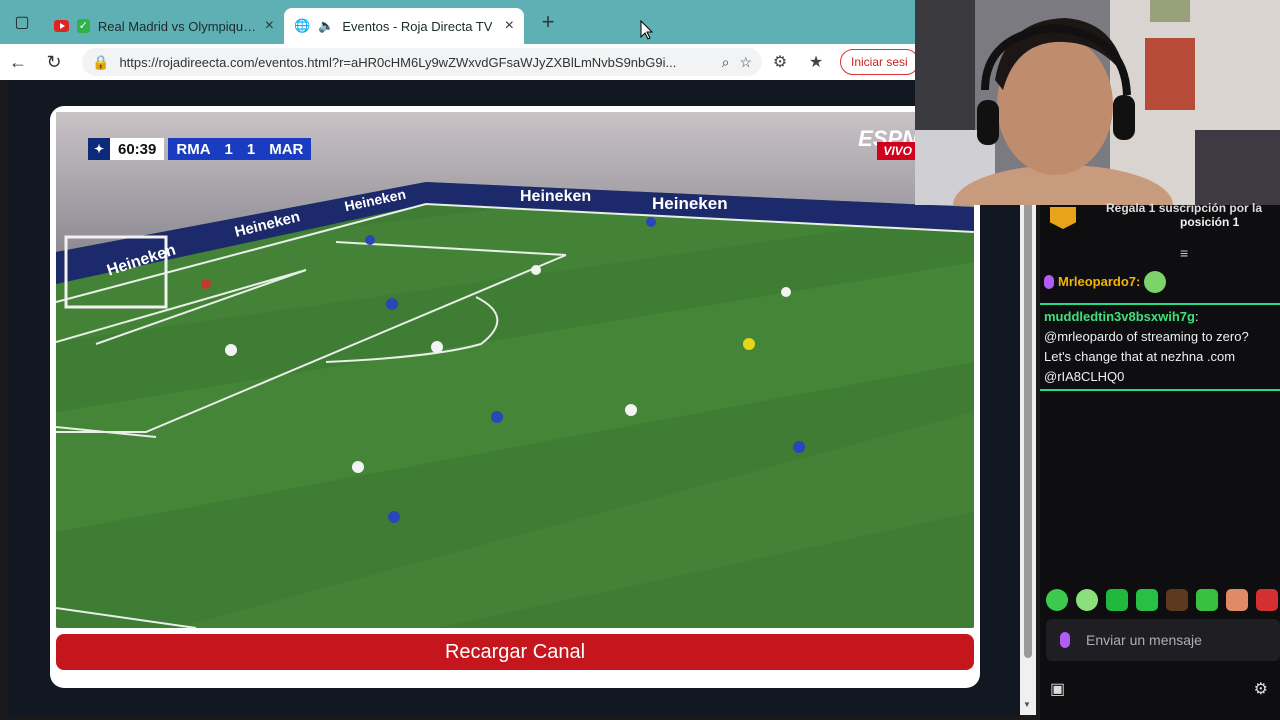 The height and width of the screenshot is (720, 1280). I want to click on chat-message: Mrleopardo7:, so click(1103, 282).